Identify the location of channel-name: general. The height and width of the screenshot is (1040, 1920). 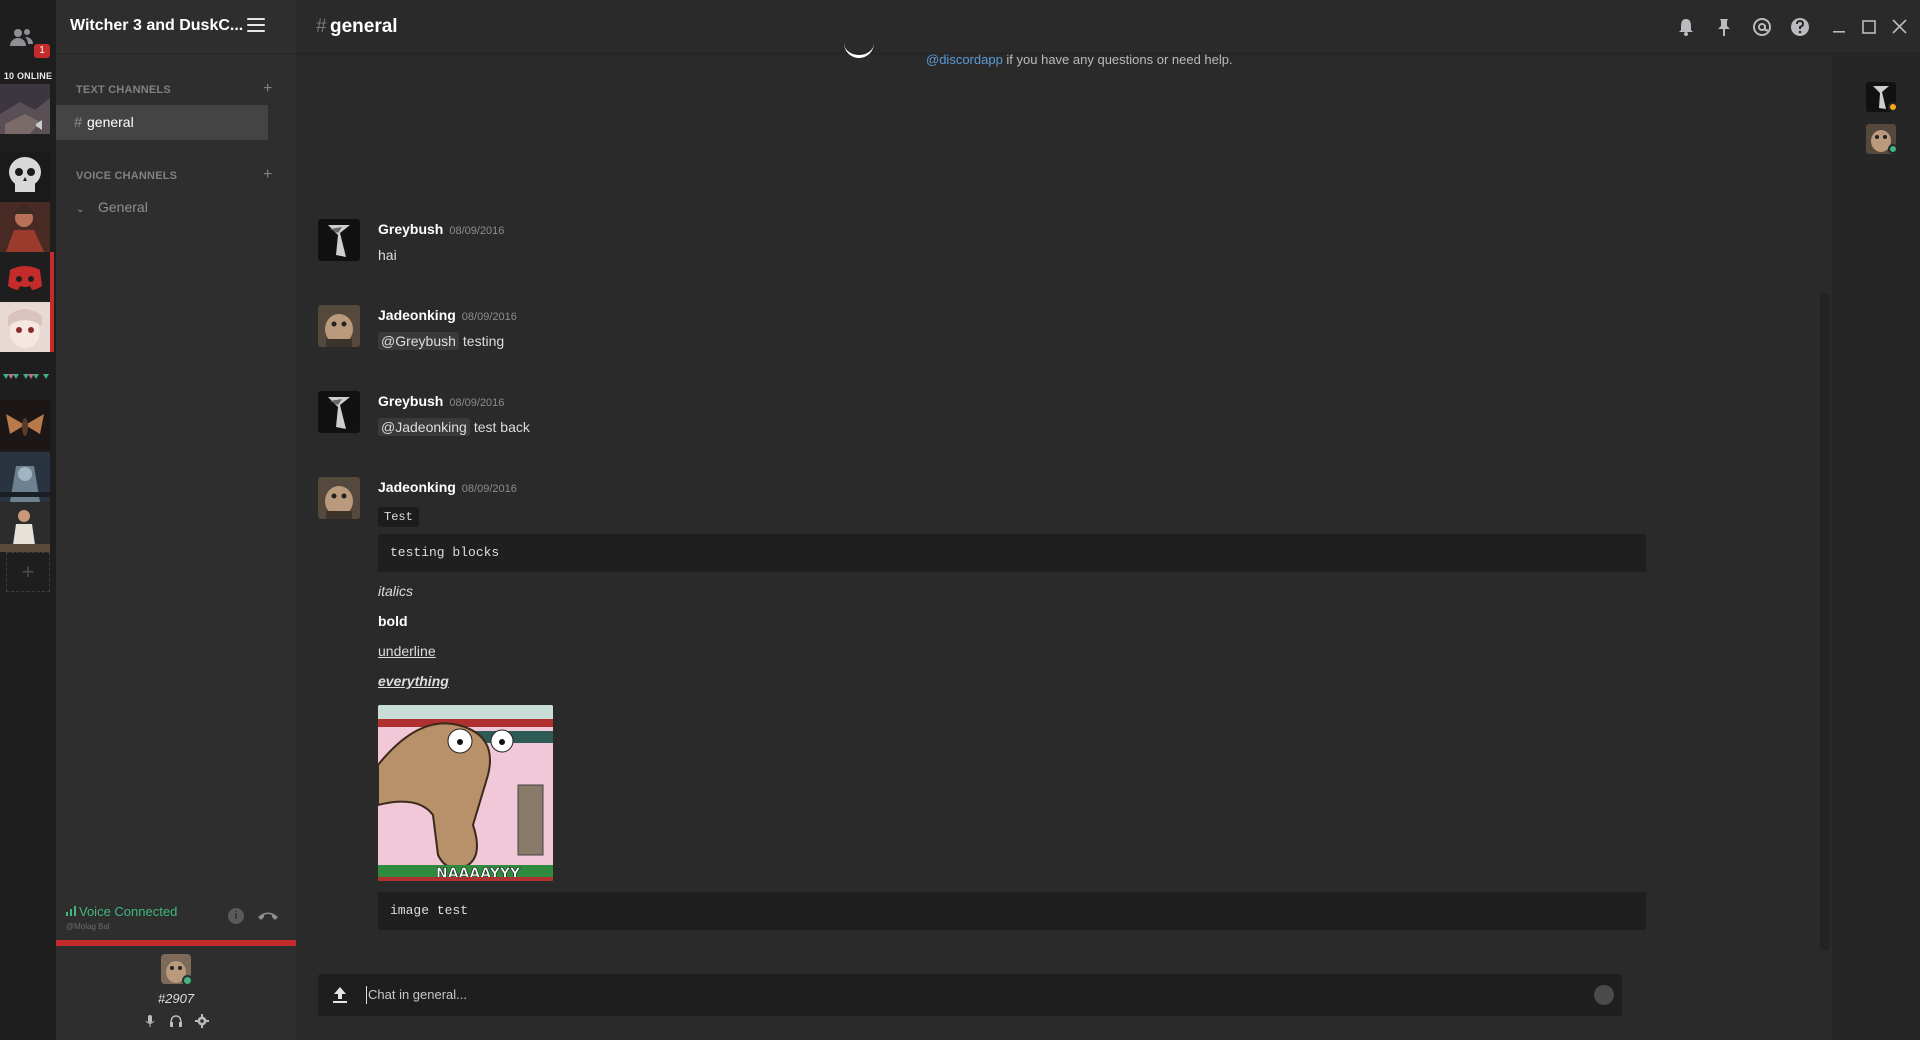
(110, 122).